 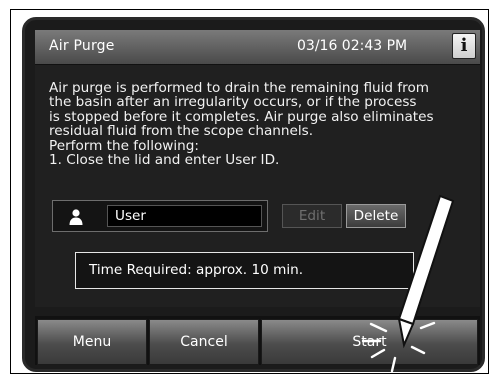 What do you see at coordinates (82, 46) in the screenshot?
I see `page-title: Air Purge` at bounding box center [82, 46].